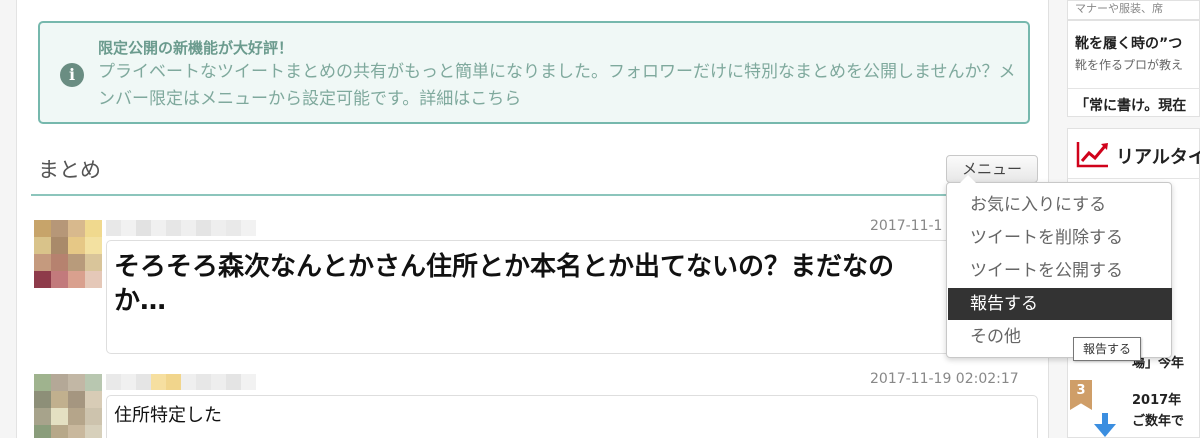 This screenshot has width=1200, height=438. Describe the element at coordinates (72, 75) in the screenshot. I see `info-icon: i` at that location.